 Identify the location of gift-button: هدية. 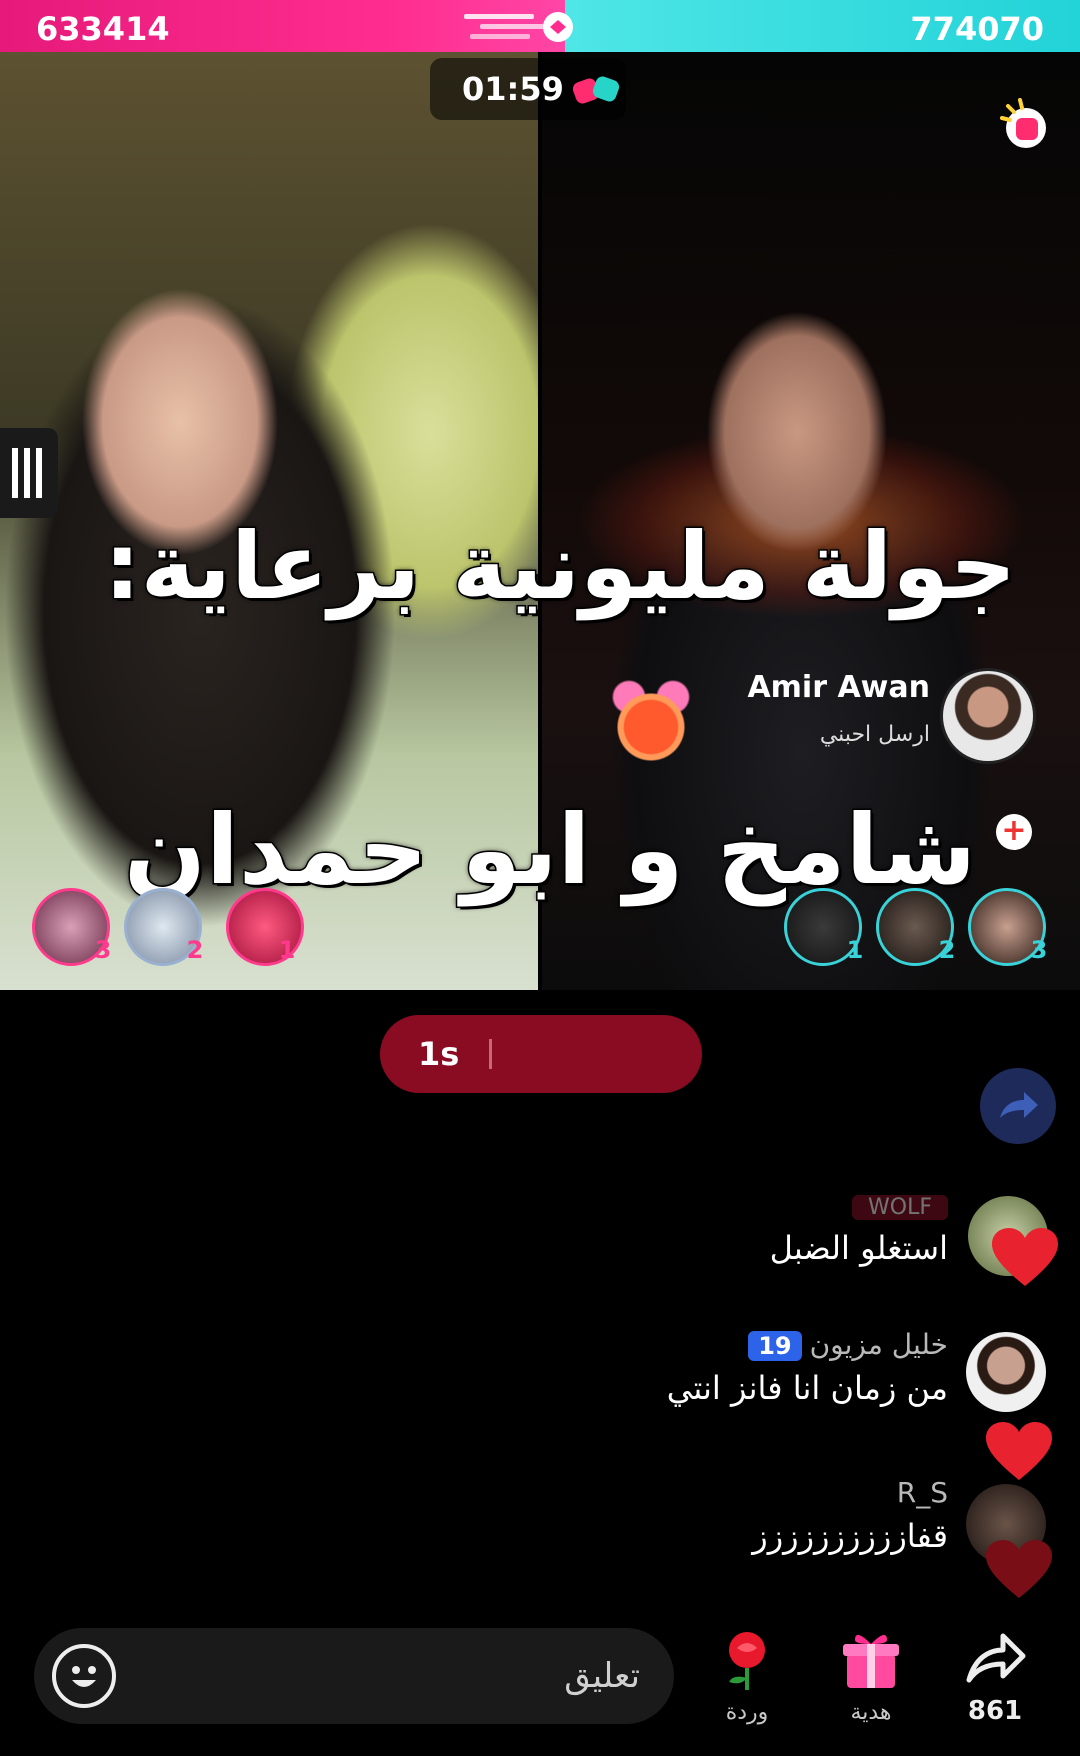
(871, 1676).